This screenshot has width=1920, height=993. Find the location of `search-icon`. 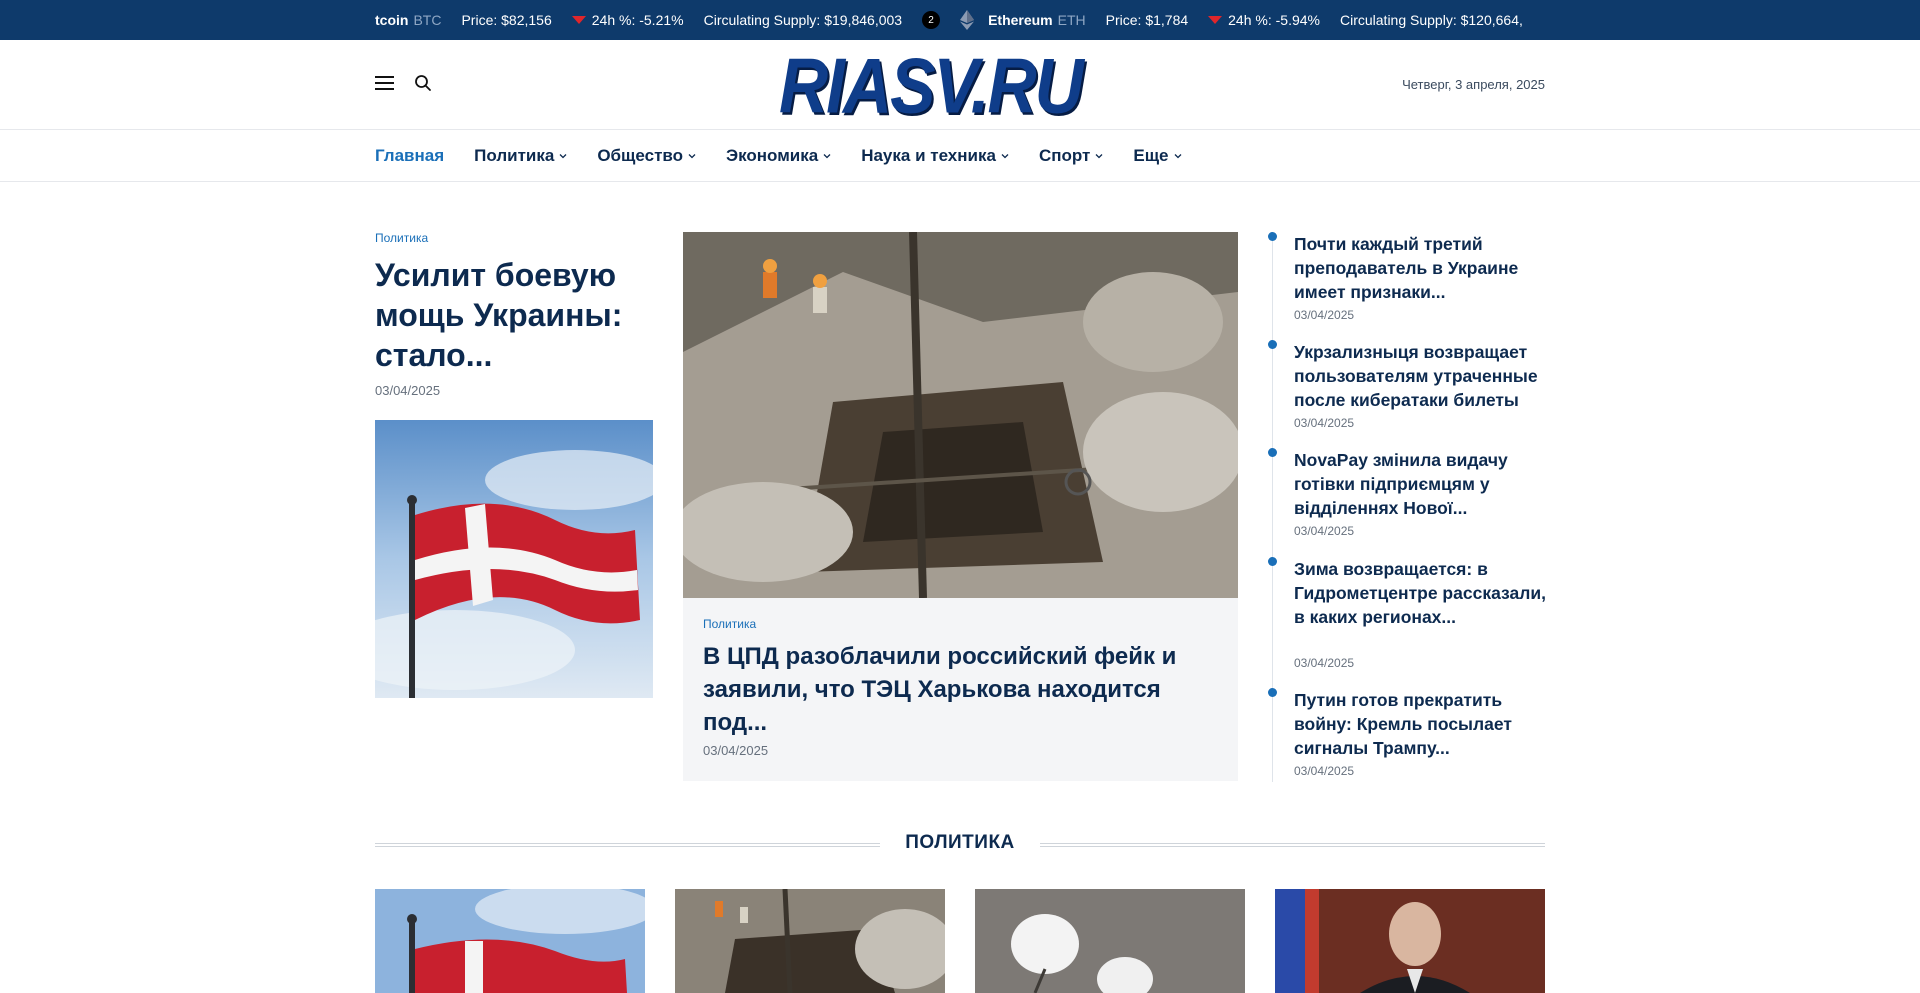

search-icon is located at coordinates (423, 83).